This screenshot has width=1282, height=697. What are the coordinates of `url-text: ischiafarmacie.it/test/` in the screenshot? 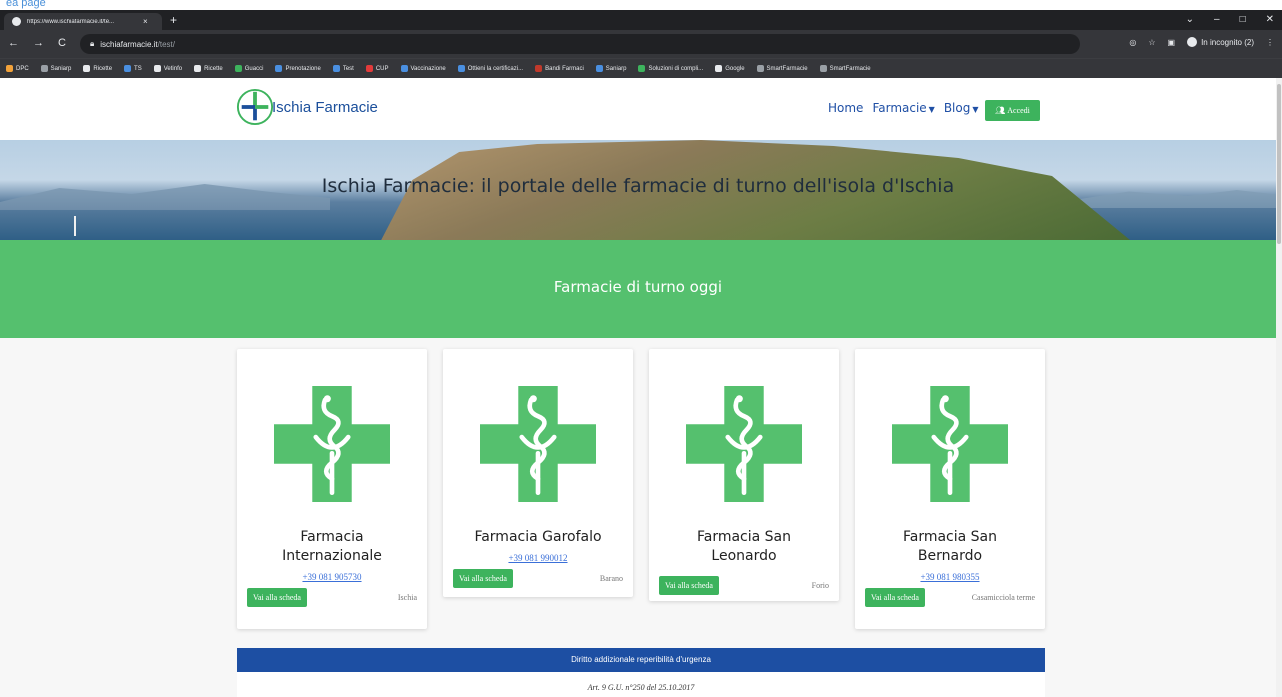 It's located at (137, 44).